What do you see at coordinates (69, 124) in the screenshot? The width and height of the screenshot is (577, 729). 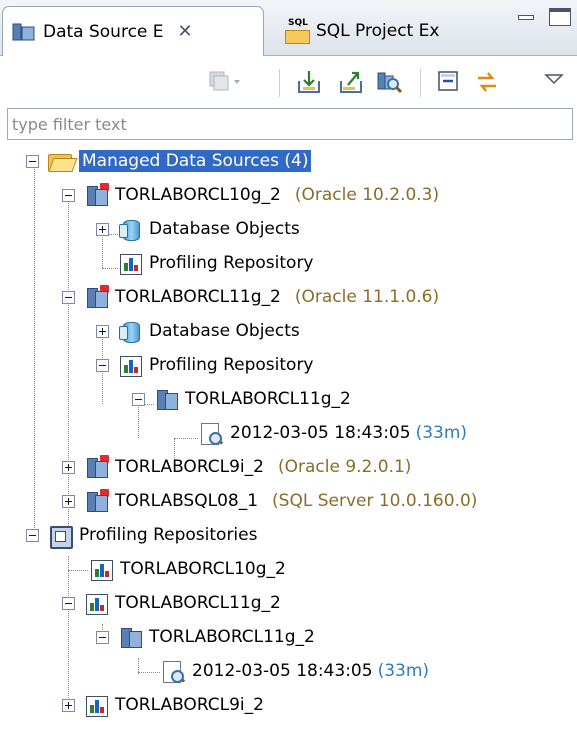 I see `filter-placeholder: type filter text` at bounding box center [69, 124].